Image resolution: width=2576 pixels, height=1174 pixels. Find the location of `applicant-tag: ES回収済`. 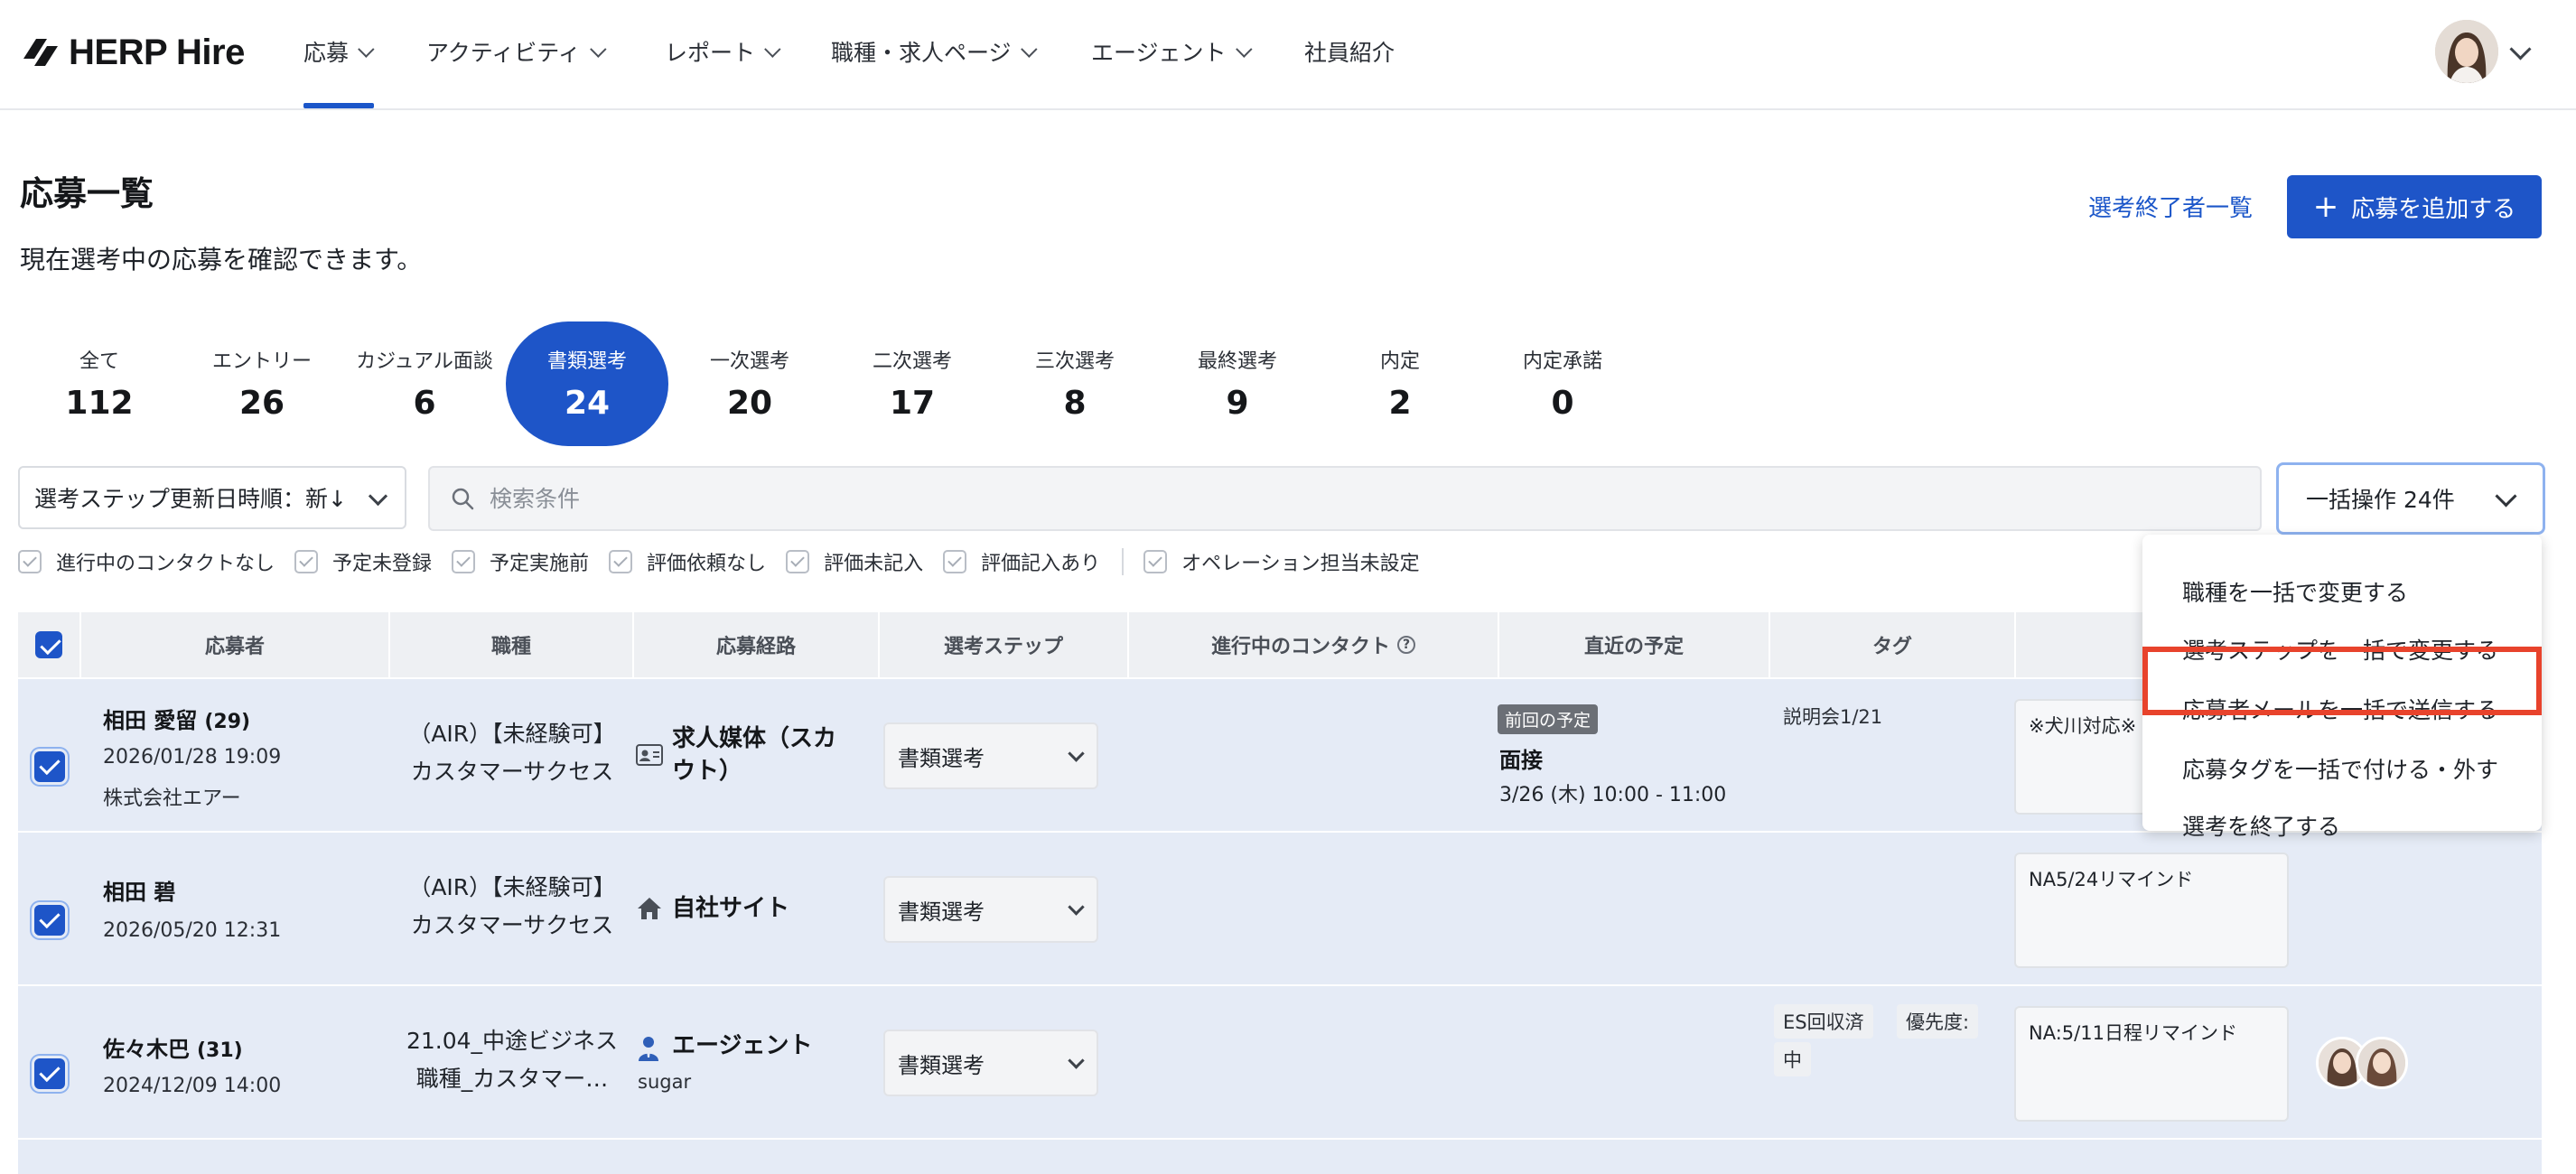

applicant-tag: ES回収済 is located at coordinates (1824, 1021).